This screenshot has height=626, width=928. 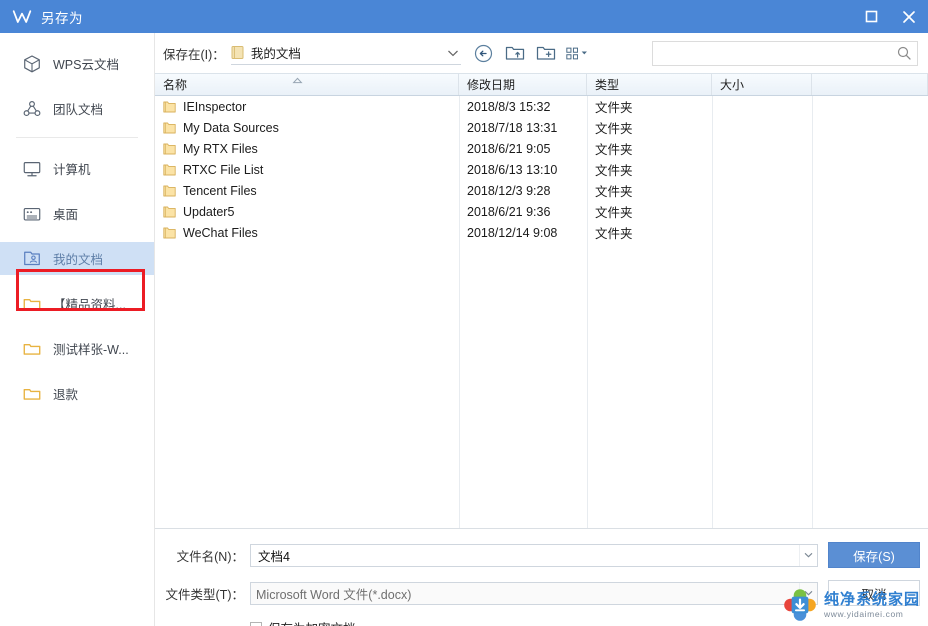 What do you see at coordinates (32, 108) in the screenshot?
I see `team-share-icon` at bounding box center [32, 108].